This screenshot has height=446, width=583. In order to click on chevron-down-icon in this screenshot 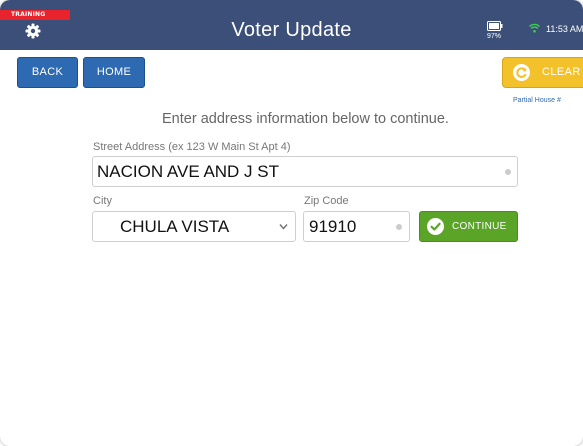, I will do `click(283, 227)`.